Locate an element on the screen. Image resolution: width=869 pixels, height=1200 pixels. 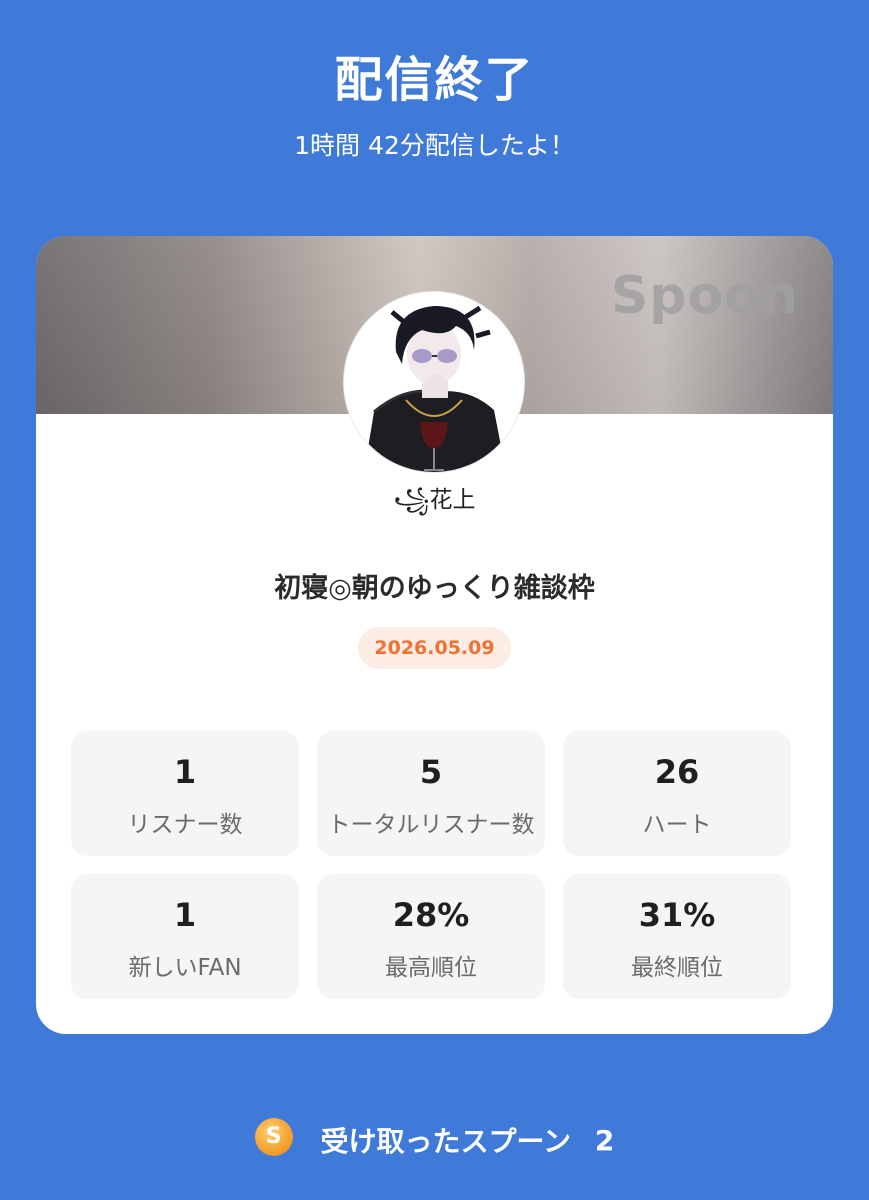
stat-label: 最高順位 is located at coordinates (431, 968).